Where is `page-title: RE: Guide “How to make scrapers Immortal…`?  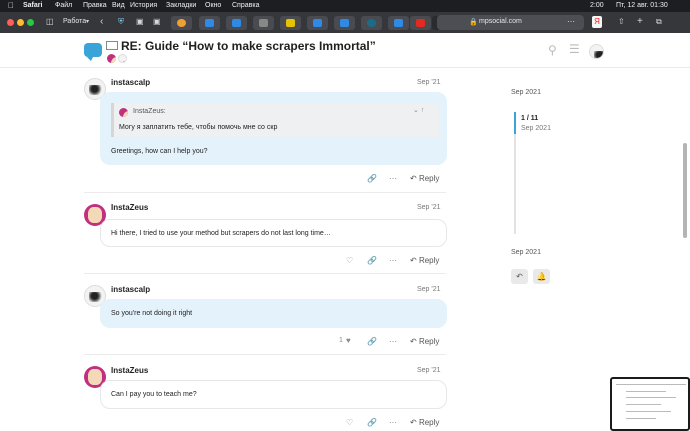
page-title: RE: Guide “How to make scrapers Immortal… is located at coordinates (241, 46).